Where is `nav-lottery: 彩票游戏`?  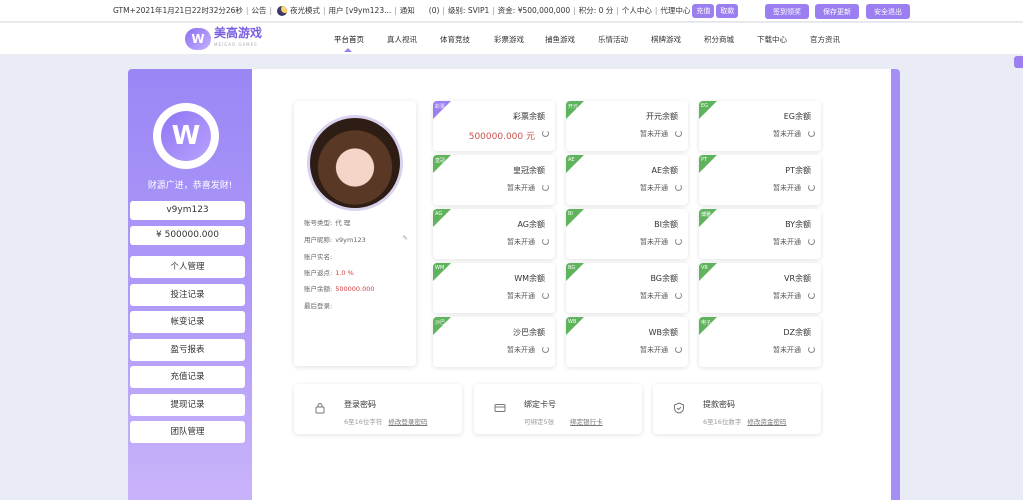 nav-lottery: 彩票游戏 is located at coordinates (509, 39).